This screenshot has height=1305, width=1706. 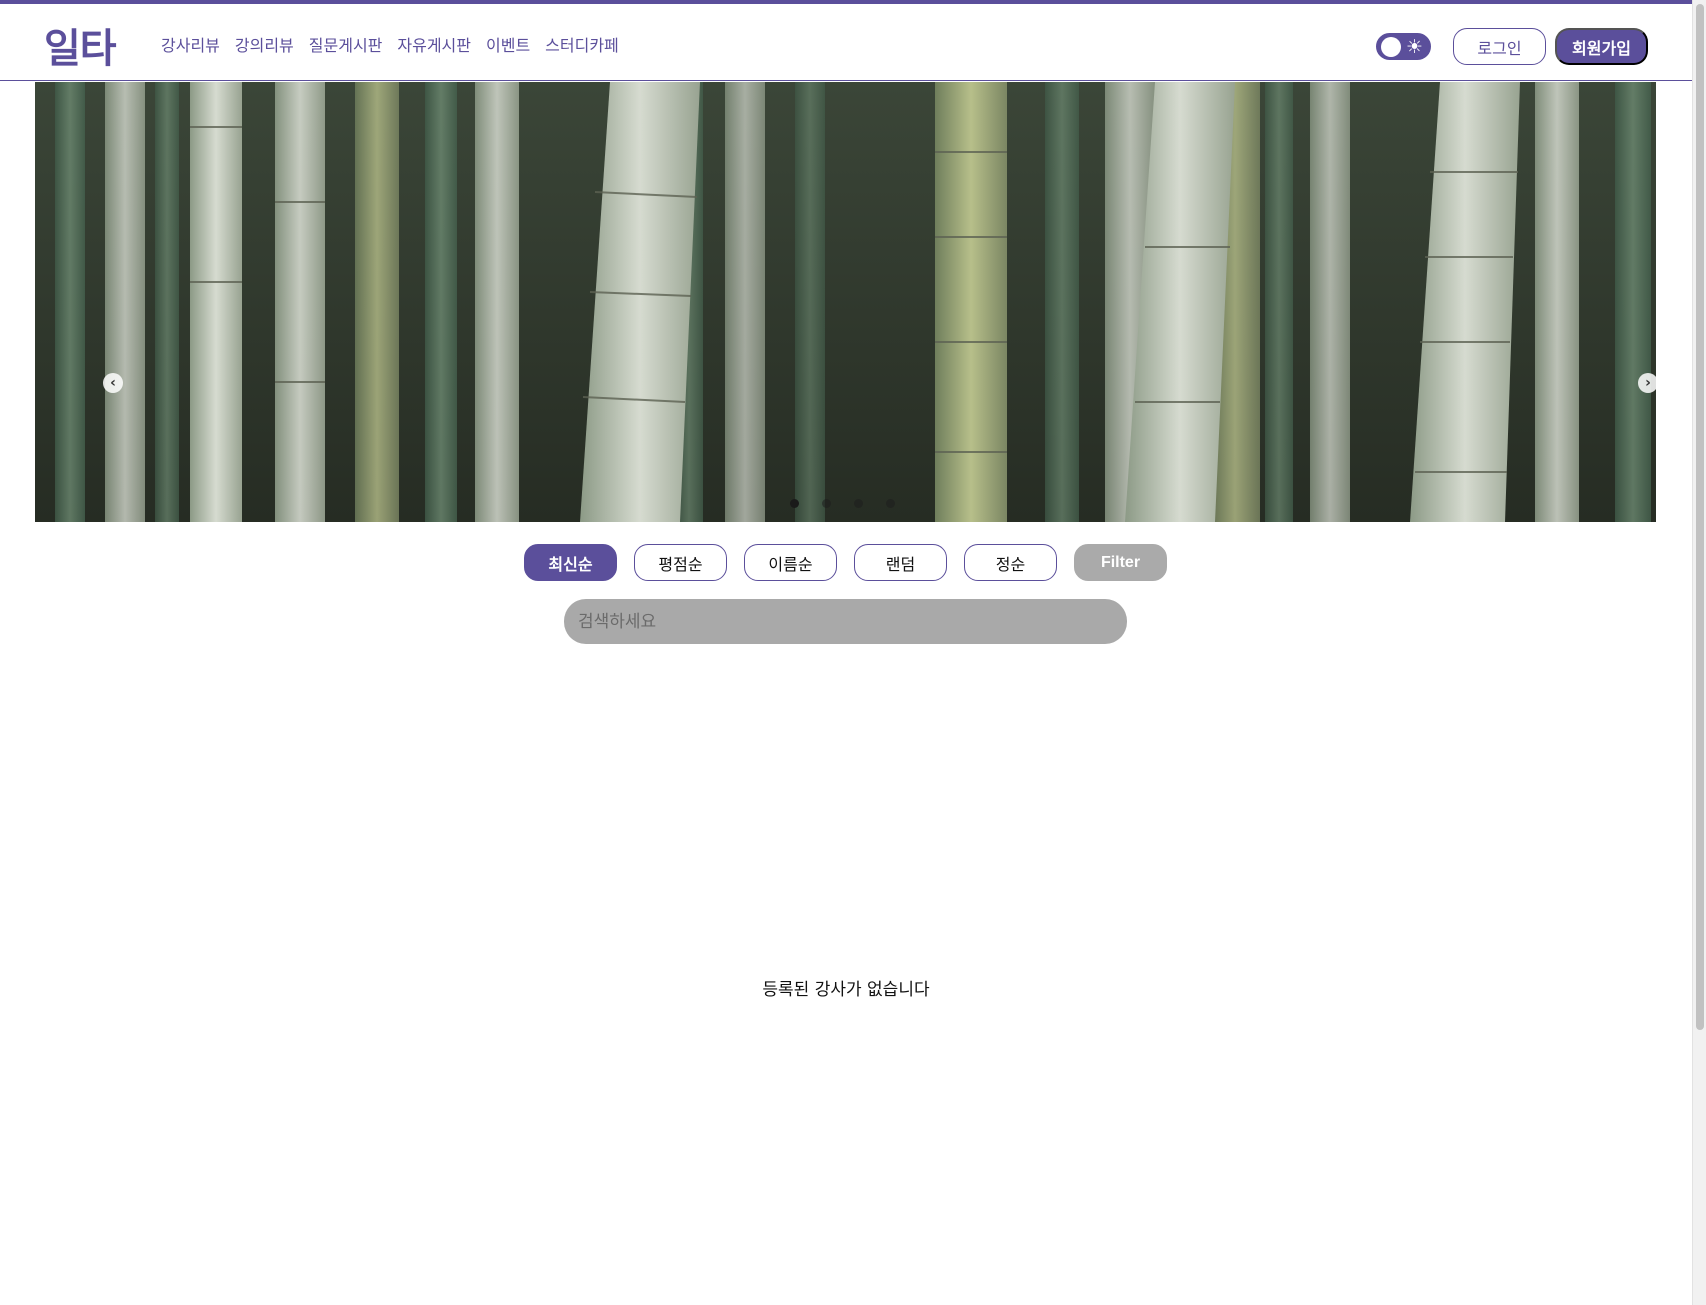 I want to click on theme-toggle: ☀, so click(x=1403, y=46).